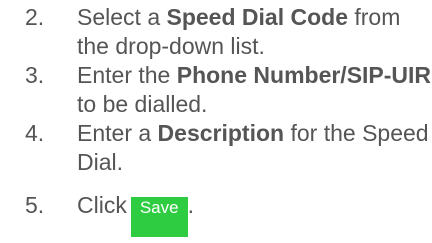  I want to click on step-number: 4., so click(35, 133).